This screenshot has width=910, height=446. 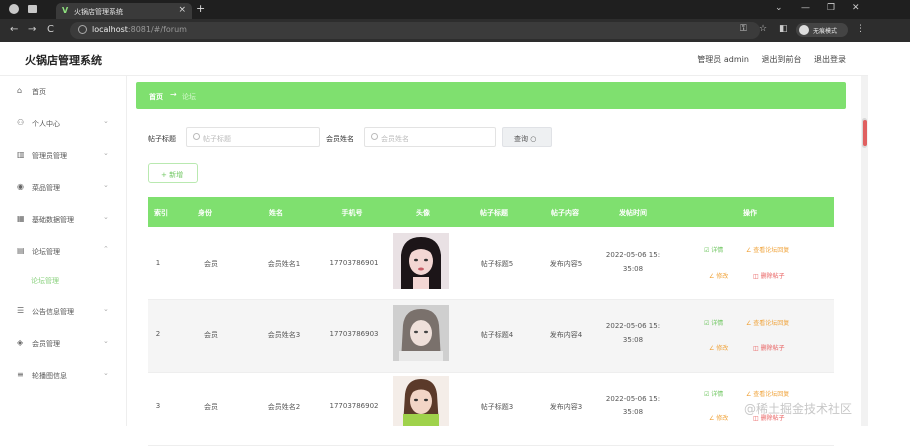 What do you see at coordinates (527, 137) in the screenshot?
I see `search-button: 查询 ○` at bounding box center [527, 137].